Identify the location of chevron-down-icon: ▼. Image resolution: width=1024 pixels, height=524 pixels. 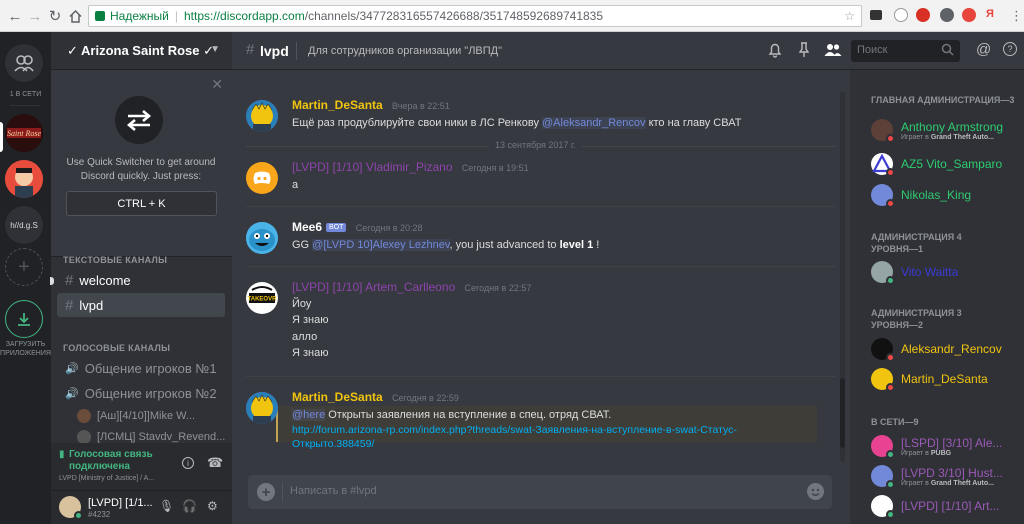
(215, 49).